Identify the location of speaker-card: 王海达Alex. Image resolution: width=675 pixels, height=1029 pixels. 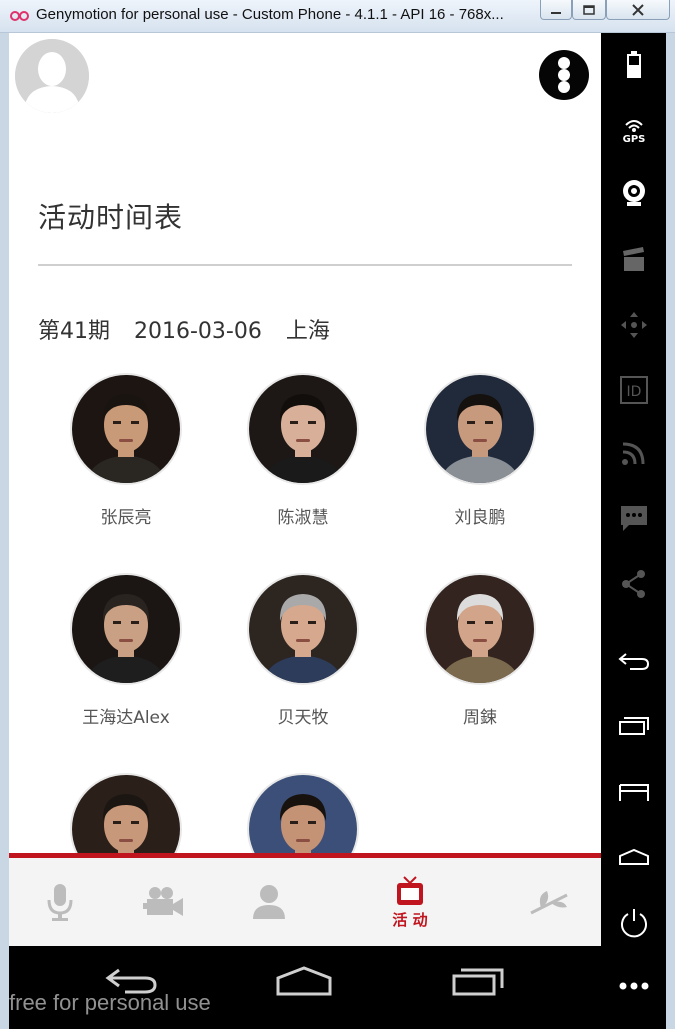
(126, 651).